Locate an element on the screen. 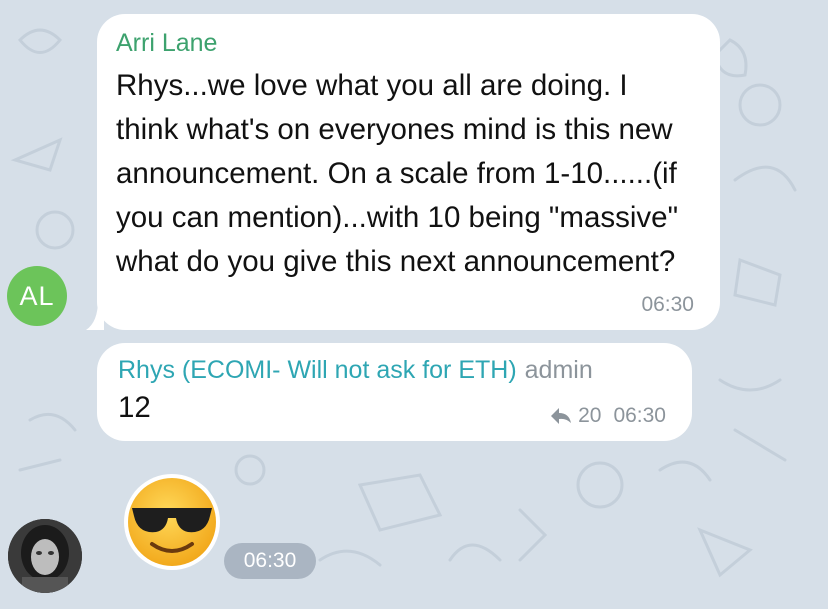 The image size is (828, 609). admin-badge: admin is located at coordinates (558, 370).